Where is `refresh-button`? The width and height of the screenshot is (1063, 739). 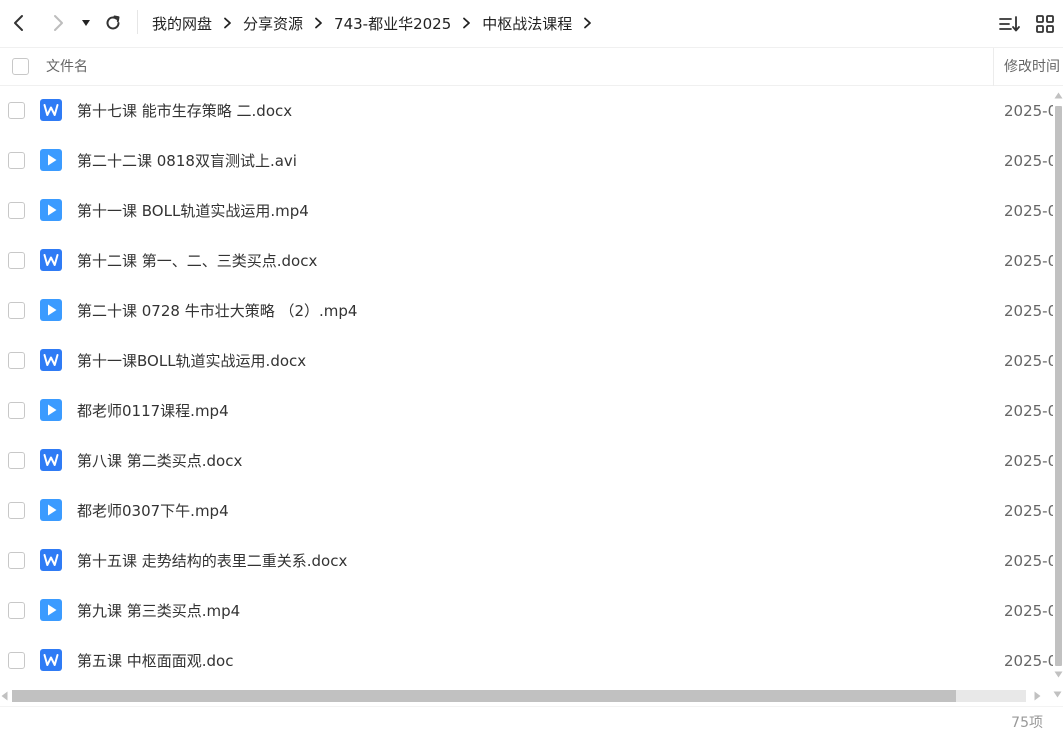 refresh-button is located at coordinates (113, 23).